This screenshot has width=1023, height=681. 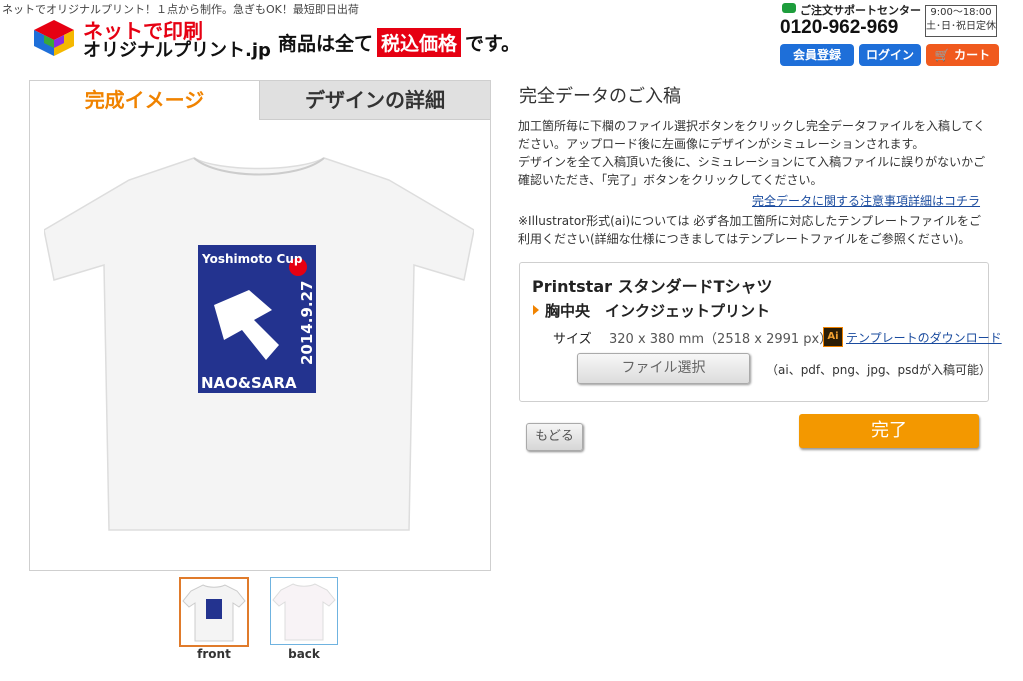 I want to click on file-select-button: ファイル選択, so click(x=663, y=368).